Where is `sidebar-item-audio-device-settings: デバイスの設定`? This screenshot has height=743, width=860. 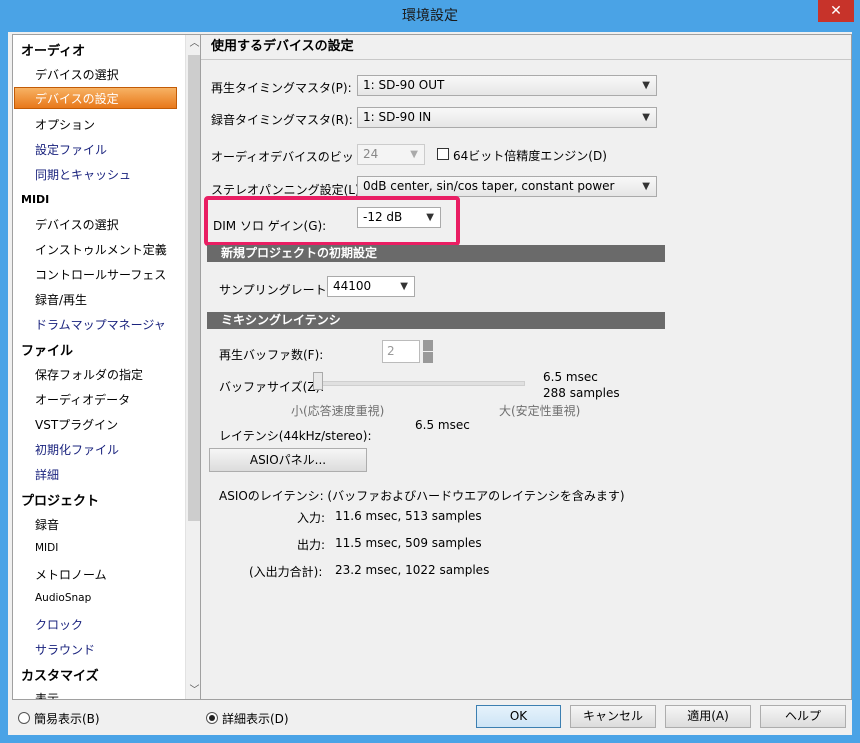
sidebar-item-audio-device-settings: デバイスの設定 is located at coordinates (95, 98).